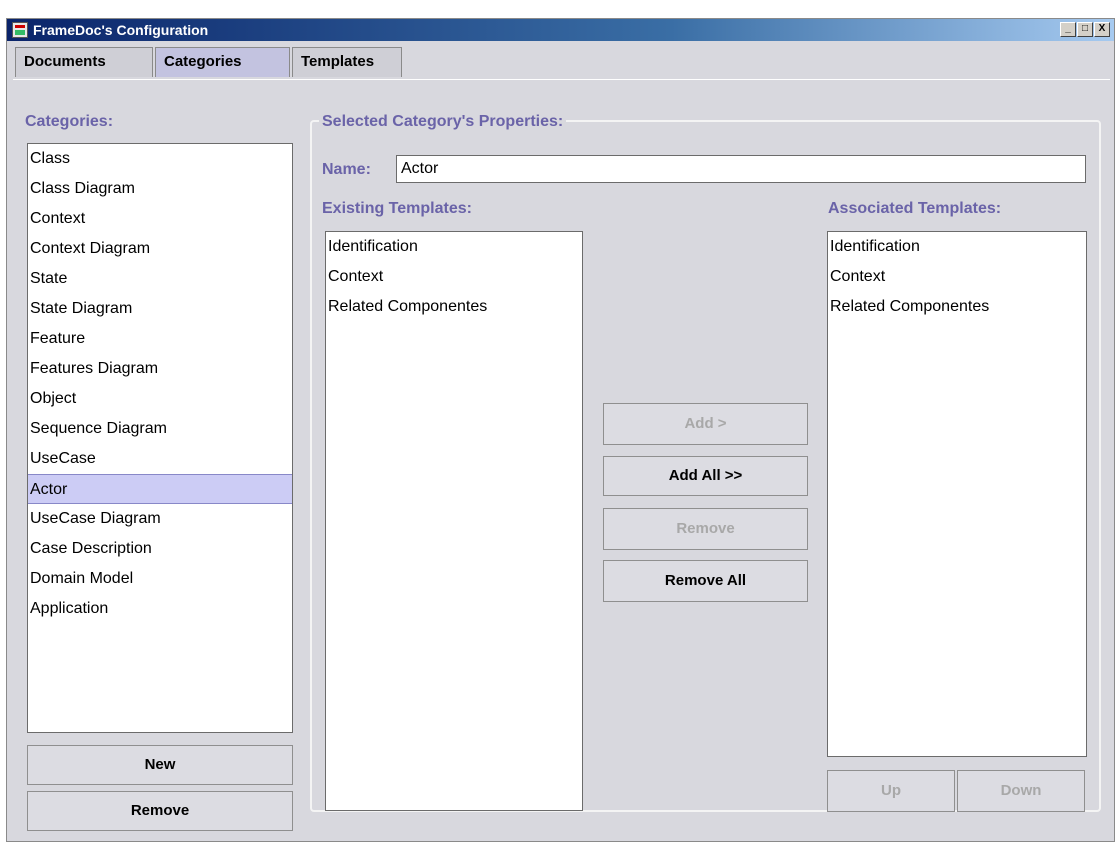 The image size is (1115, 845). I want to click on remove-template-button: Remove, so click(705, 529).